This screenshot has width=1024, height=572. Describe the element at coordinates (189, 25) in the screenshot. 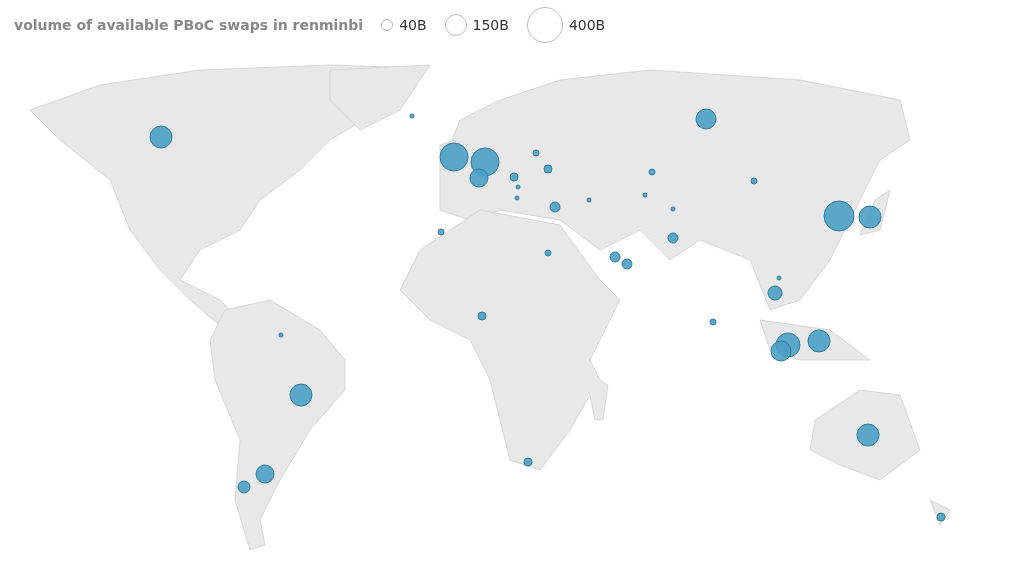

I see `legend-title: volume of available PBoC swaps in renminbi` at that location.